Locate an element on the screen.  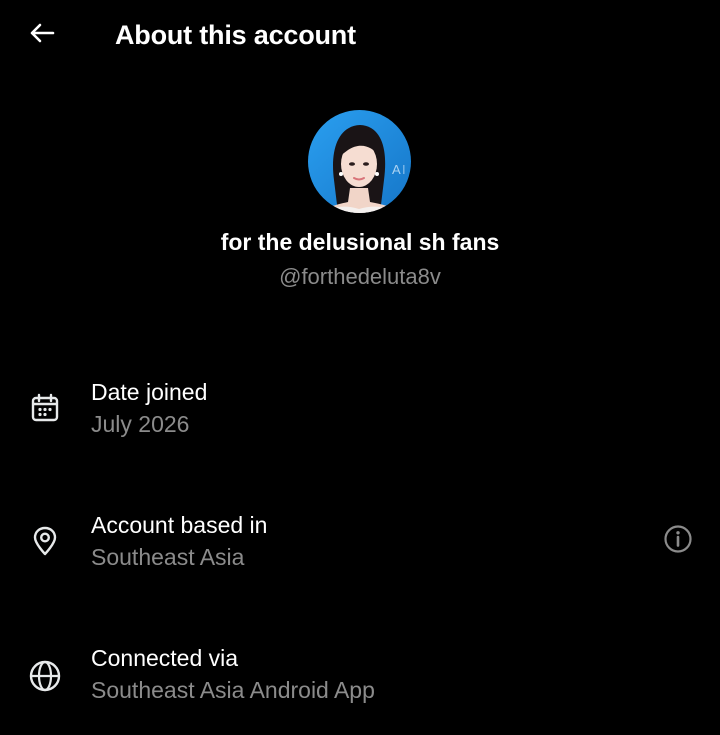
date-joined-label: Date joined is located at coordinates (149, 392).